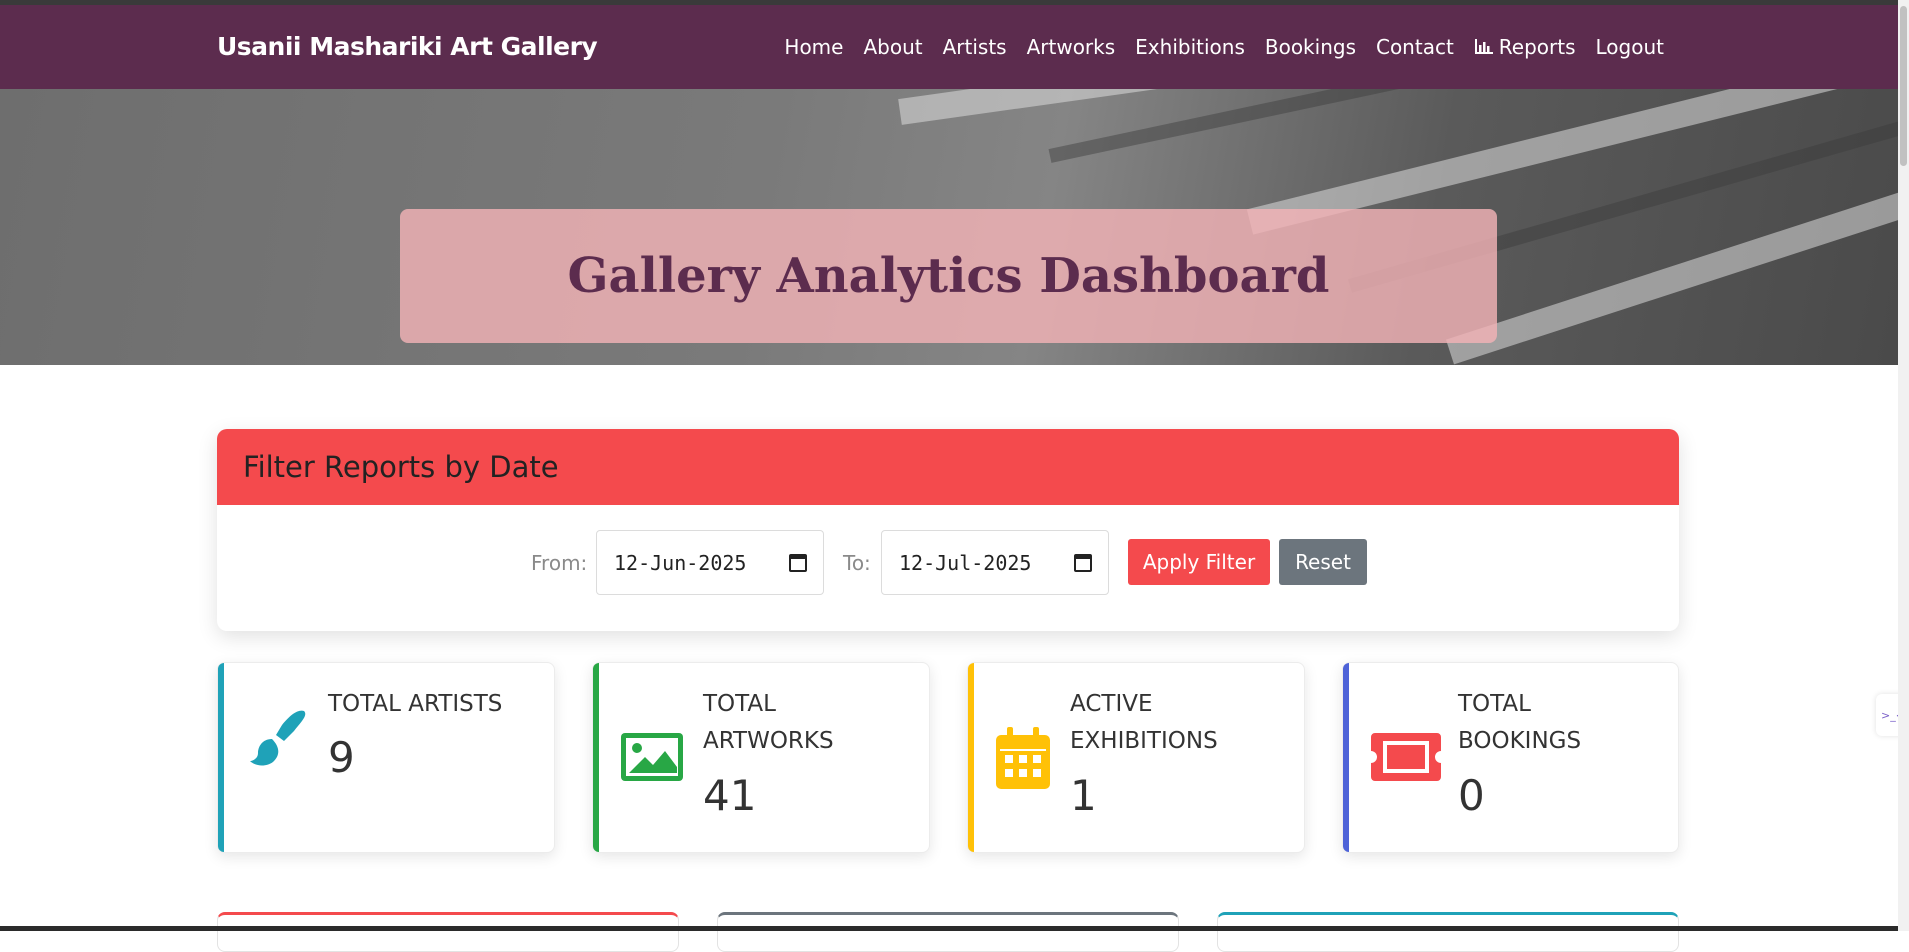 This screenshot has width=1909, height=952. Describe the element at coordinates (813, 47) in the screenshot. I see `nav-home: Home` at that location.